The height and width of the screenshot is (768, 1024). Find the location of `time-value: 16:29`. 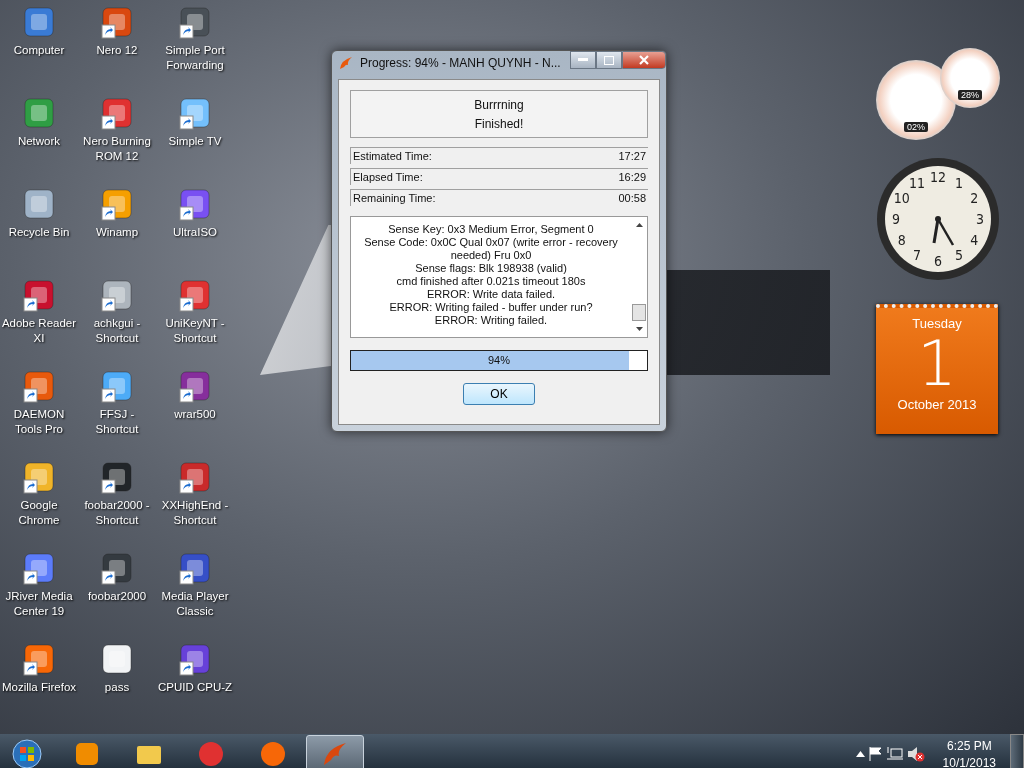

time-value: 16:29 is located at coordinates (632, 177).